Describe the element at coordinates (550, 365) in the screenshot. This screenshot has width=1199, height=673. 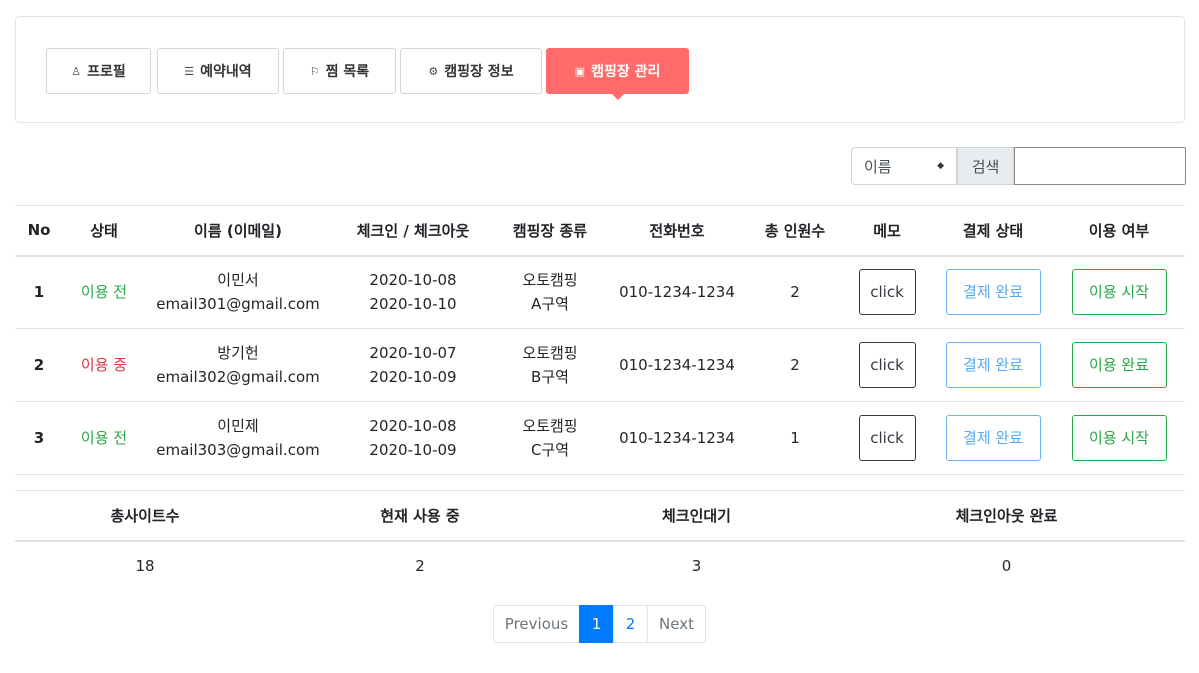
I see `row-type: 오토캠핑 B구역` at that location.